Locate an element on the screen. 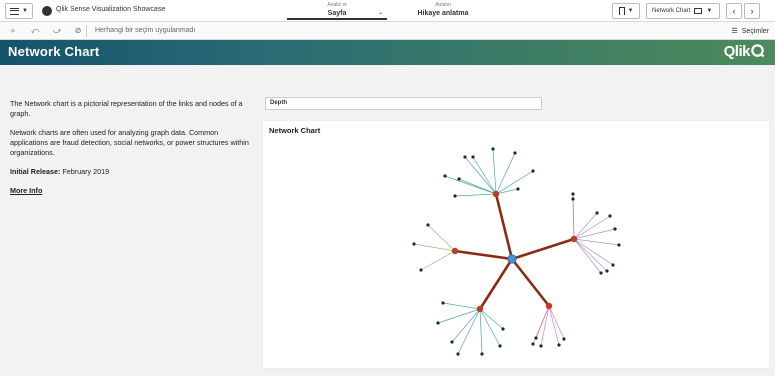 Image resolution: width=775 pixels, height=376 pixels. selections-label: Seçimler is located at coordinates (755, 31).